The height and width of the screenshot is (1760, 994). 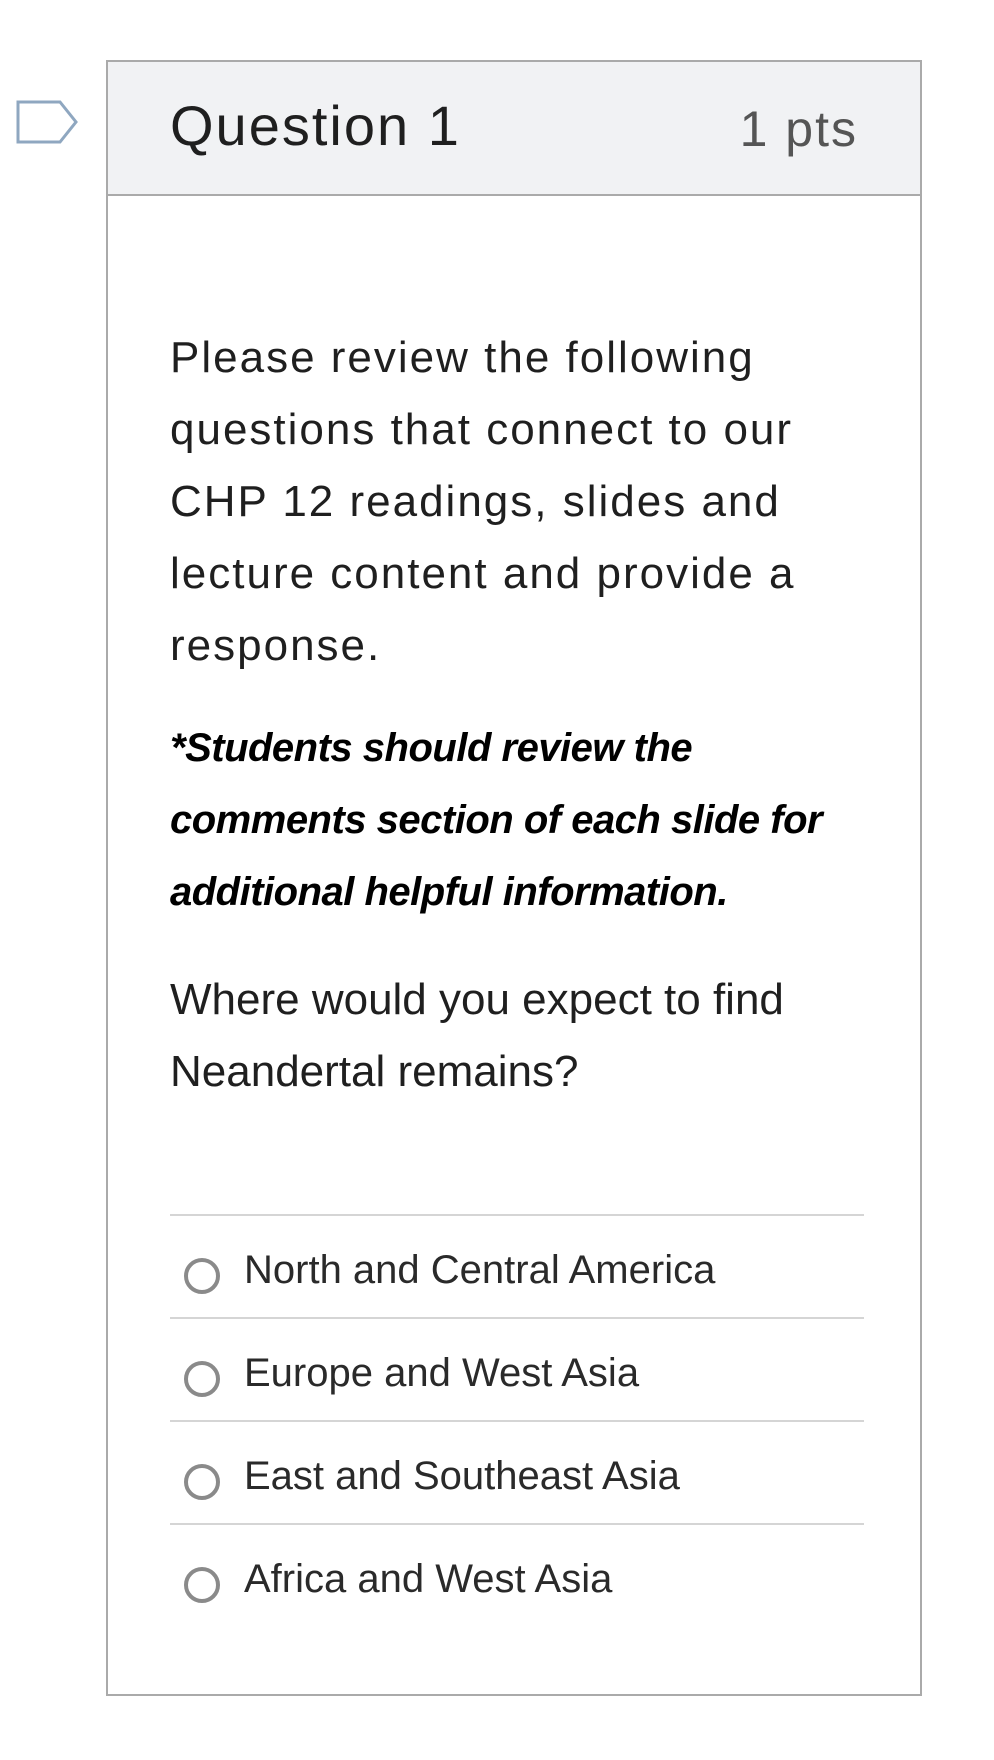 I want to click on answer-label: Europe and West Asia, so click(x=441, y=1373).